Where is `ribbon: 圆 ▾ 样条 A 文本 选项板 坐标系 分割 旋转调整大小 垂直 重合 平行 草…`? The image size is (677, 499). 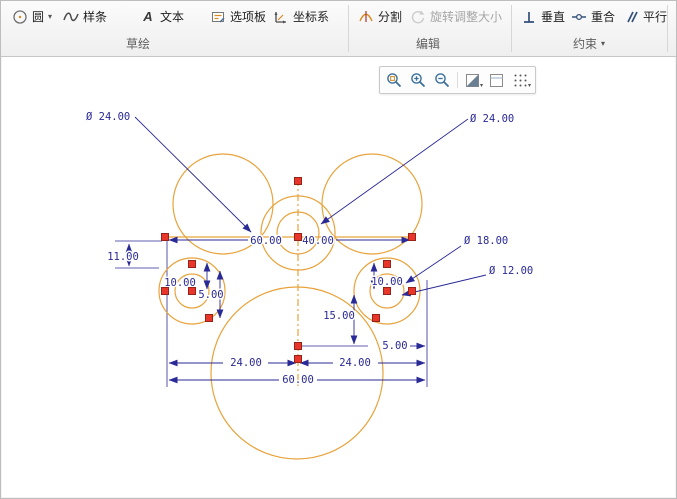
ribbon: 圆 ▾ 样条 A 文本 选项板 坐标系 分割 旋转调整大小 垂直 重合 平行 草… is located at coordinates (338, 29).